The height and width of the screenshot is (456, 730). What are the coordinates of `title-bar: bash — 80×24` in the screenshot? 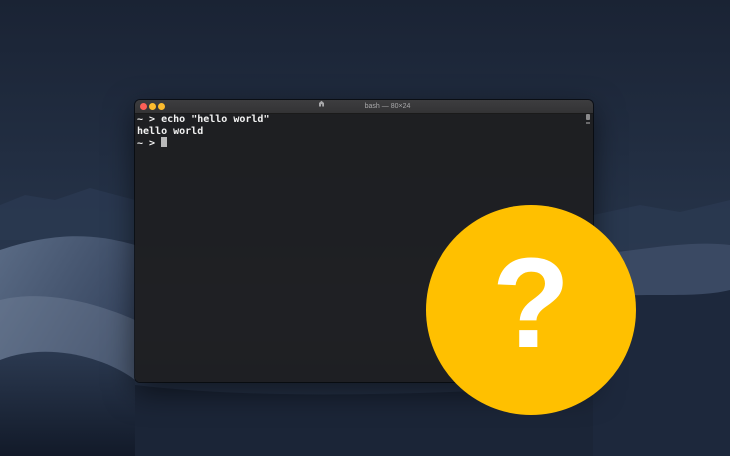 It's located at (364, 107).